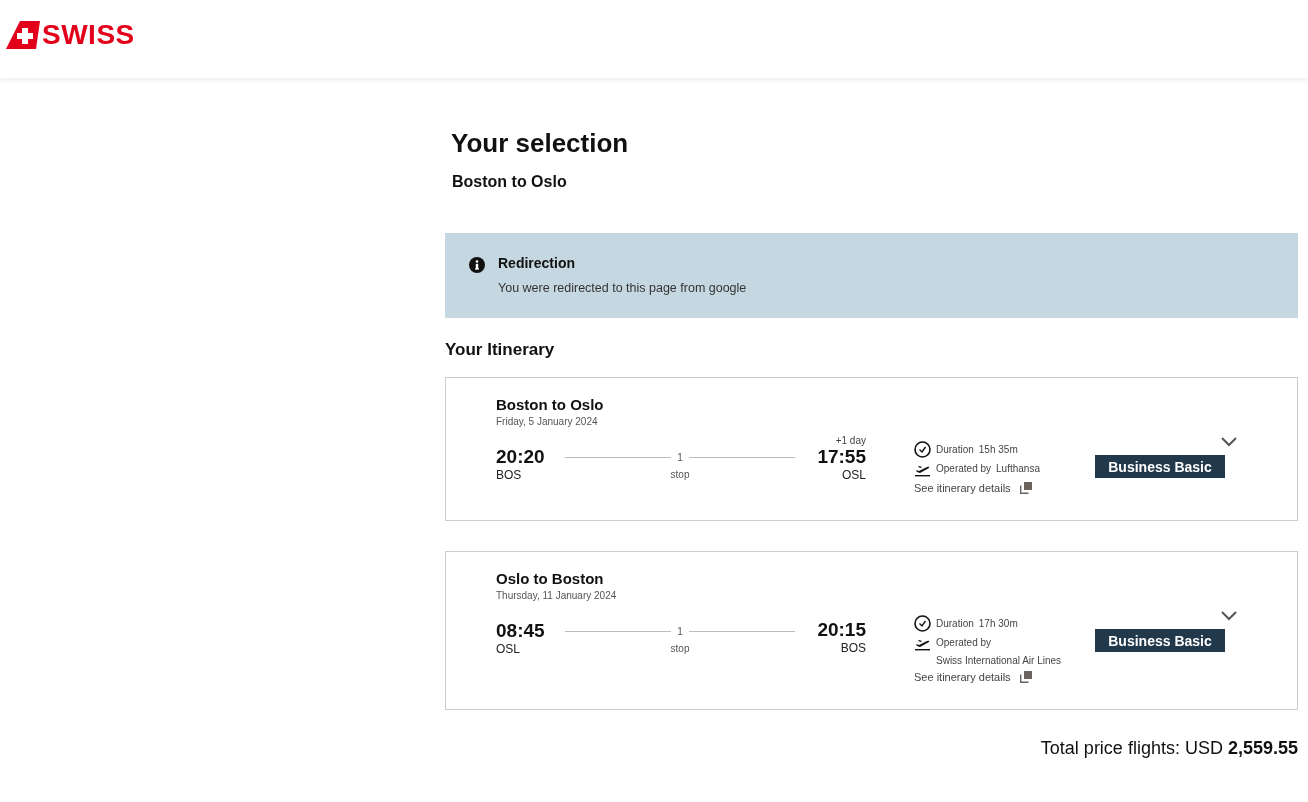  I want to click on info-icon, so click(477, 265).